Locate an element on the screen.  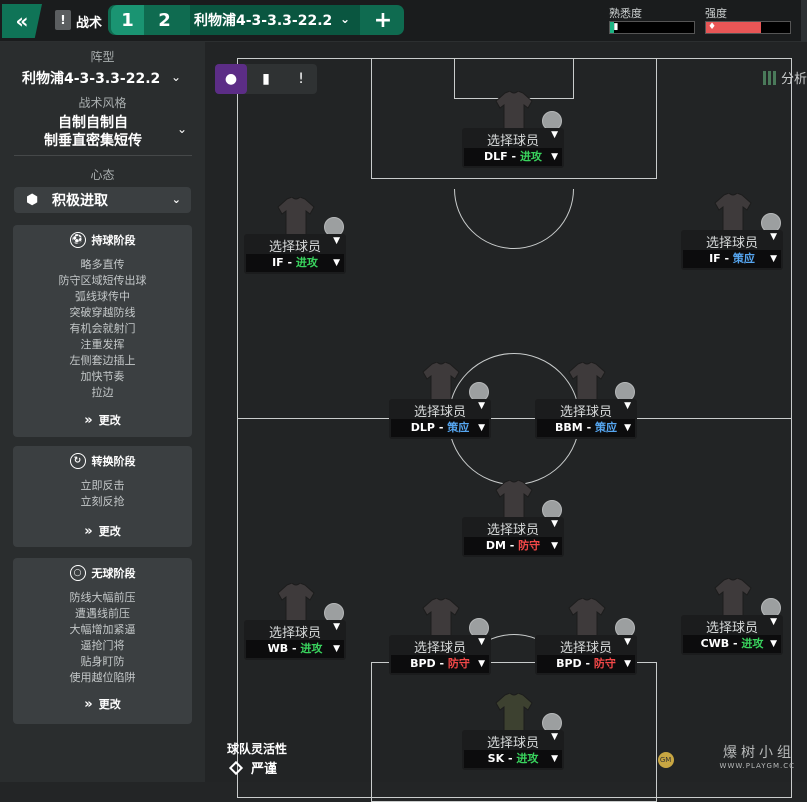
bar-chart-icon: ▮ is located at coordinates (266, 79).